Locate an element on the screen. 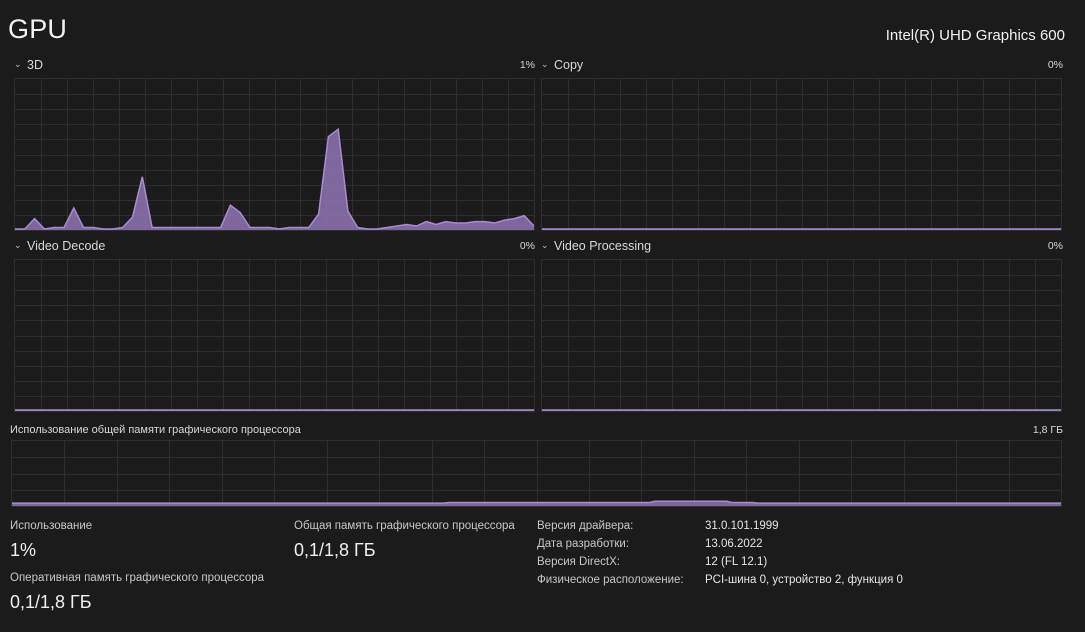  engine-video-decode-percent: 0% is located at coordinates (527, 246).